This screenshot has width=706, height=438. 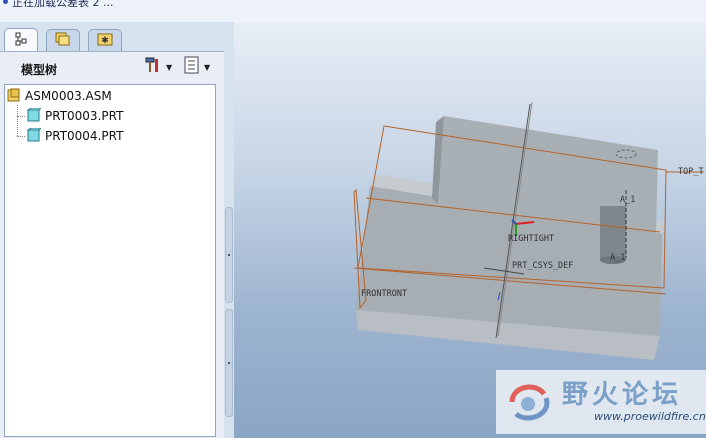 I want to click on datum-label-front: FRONTRONT, so click(x=384, y=294).